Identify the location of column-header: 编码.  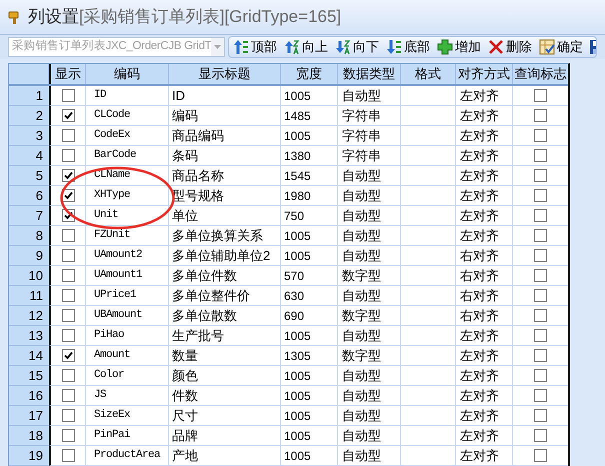
(127, 74).